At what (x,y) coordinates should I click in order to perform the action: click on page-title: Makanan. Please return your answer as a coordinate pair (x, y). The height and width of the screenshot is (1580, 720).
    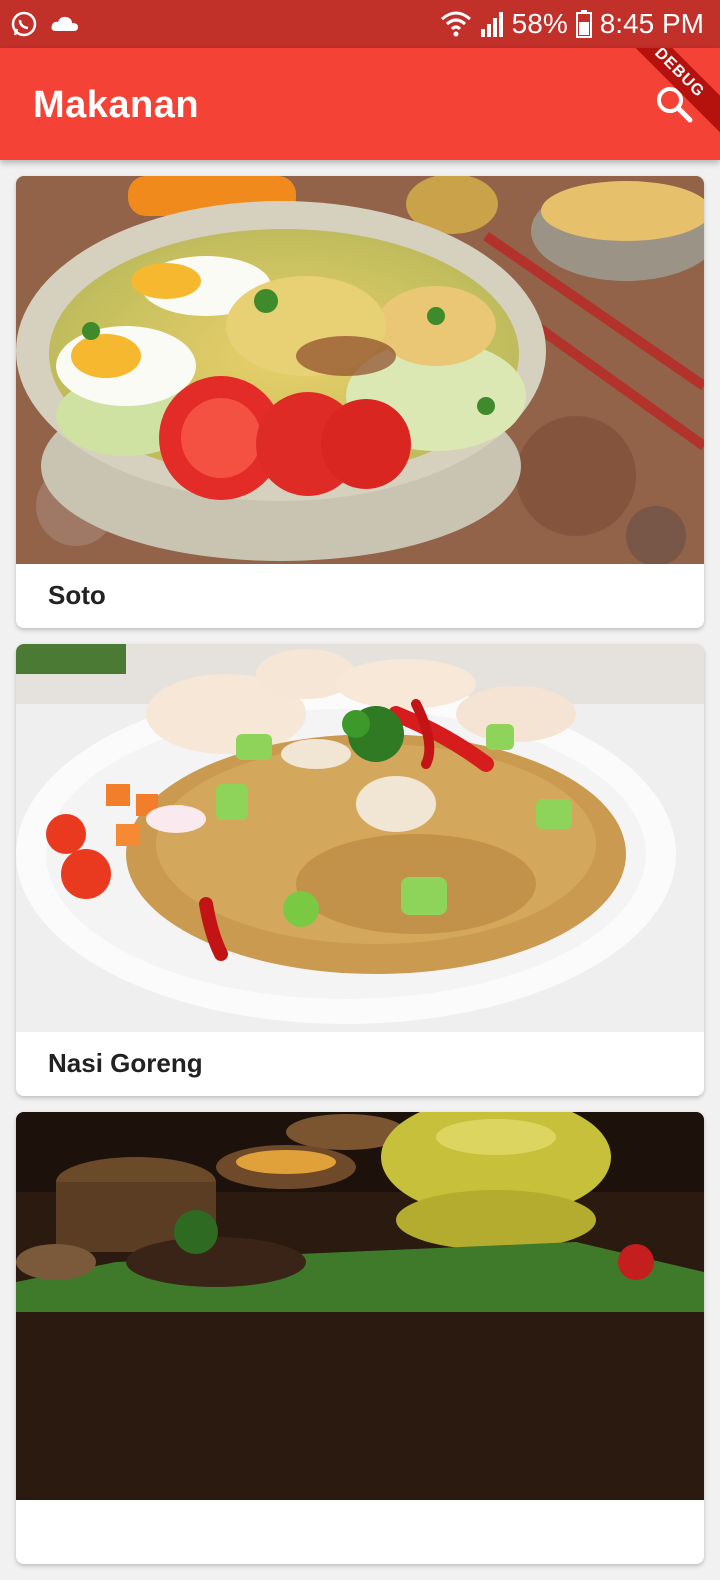
    Looking at the image, I should click on (116, 105).